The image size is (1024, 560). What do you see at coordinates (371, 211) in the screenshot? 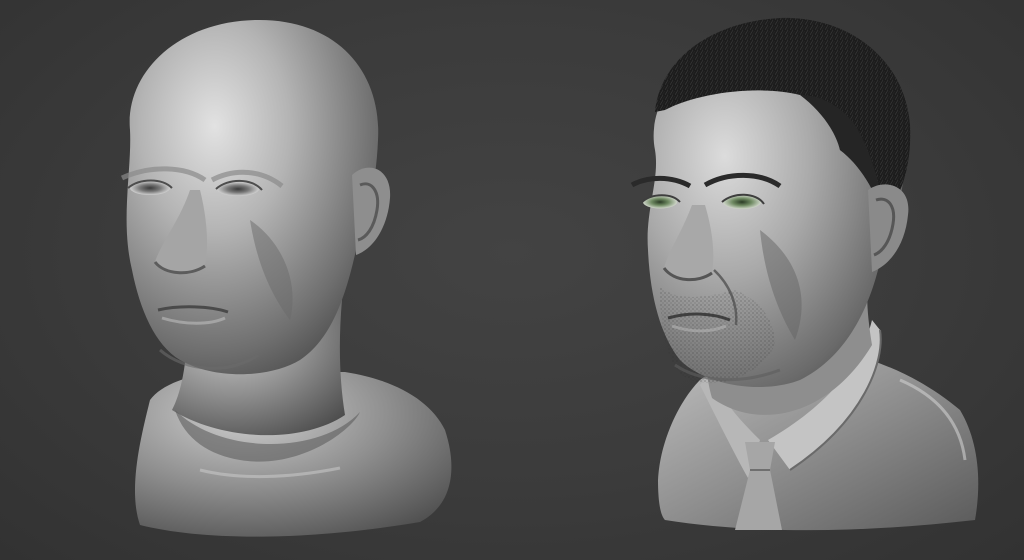
I see `bust-ear` at bounding box center [371, 211].